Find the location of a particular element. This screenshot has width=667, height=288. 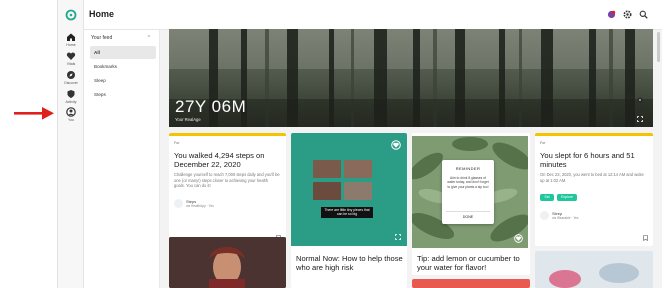

toolbar-icons is located at coordinates (627, 14).